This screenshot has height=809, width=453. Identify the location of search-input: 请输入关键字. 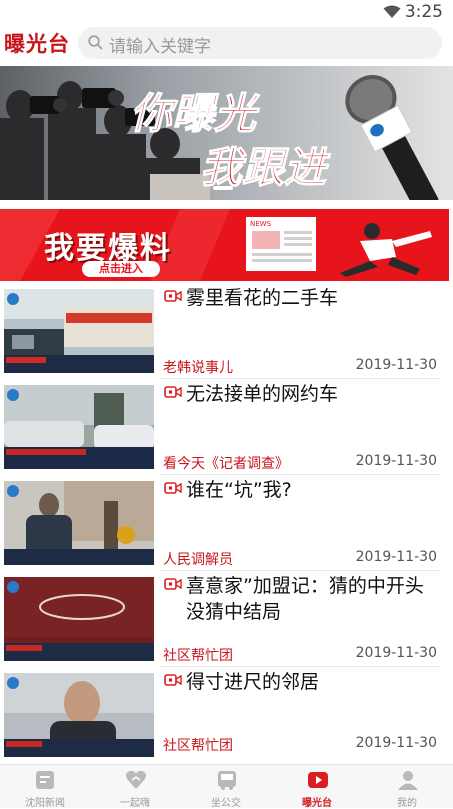
(260, 43).